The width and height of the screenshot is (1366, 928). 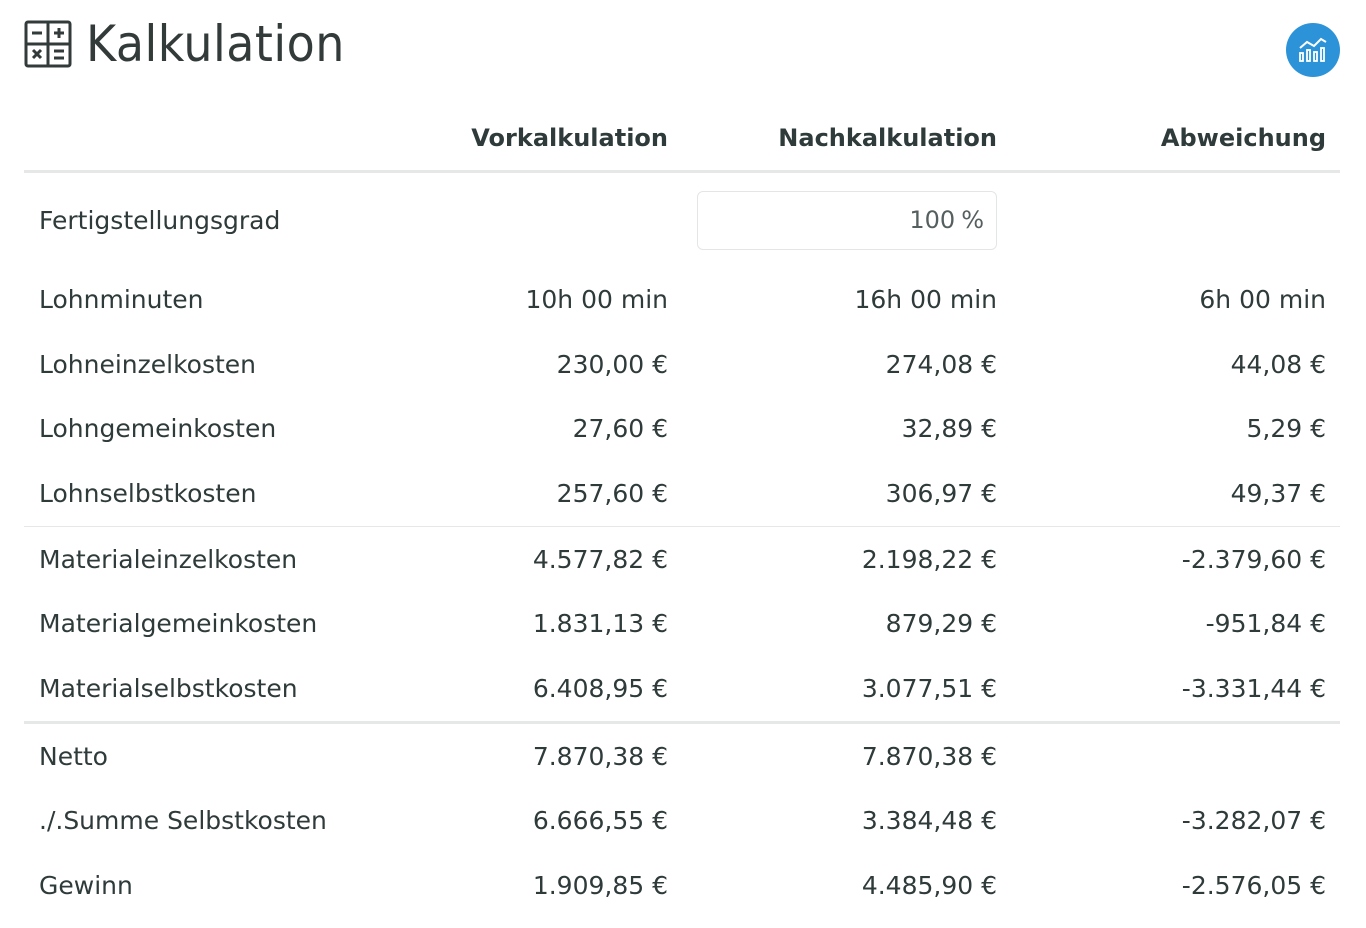 I want to click on cell-abw: 6h 00 min, so click(x=1262, y=299).